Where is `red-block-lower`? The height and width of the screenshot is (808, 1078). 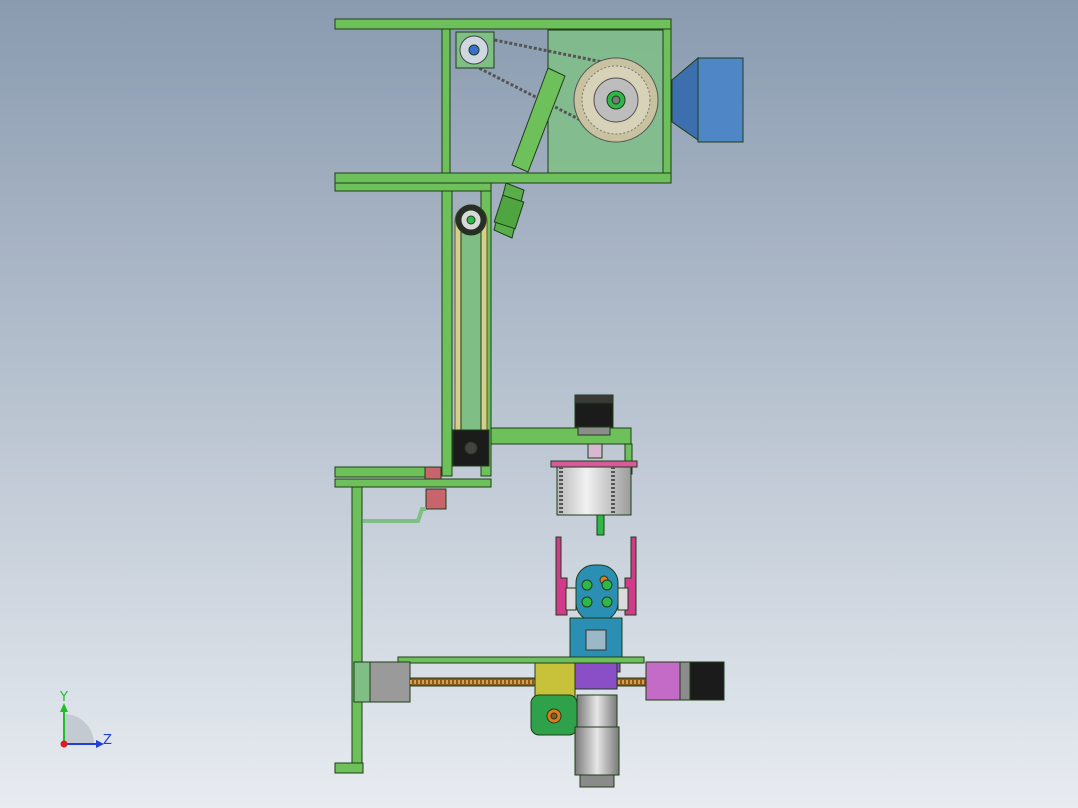
red-block-lower is located at coordinates (436, 499).